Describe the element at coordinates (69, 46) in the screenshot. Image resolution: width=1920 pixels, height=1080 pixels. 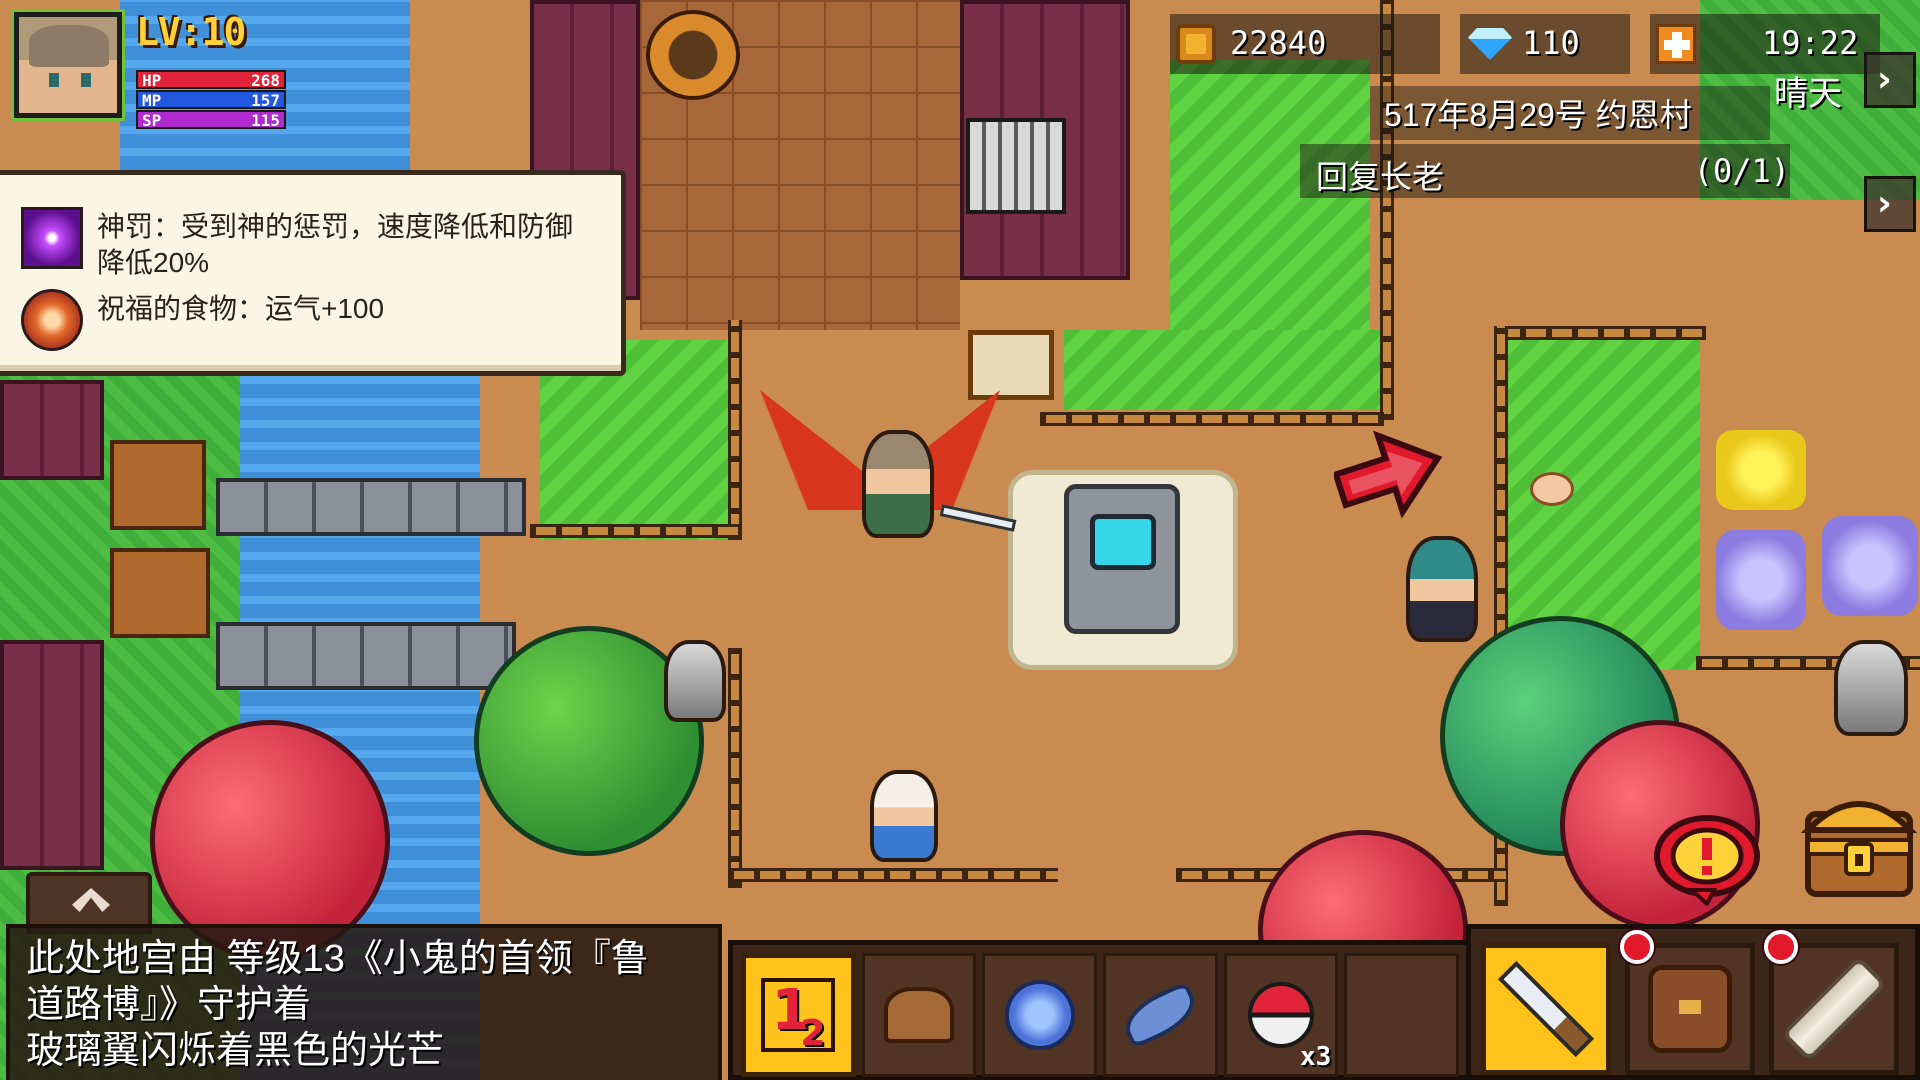
I see `avatar-hair` at that location.